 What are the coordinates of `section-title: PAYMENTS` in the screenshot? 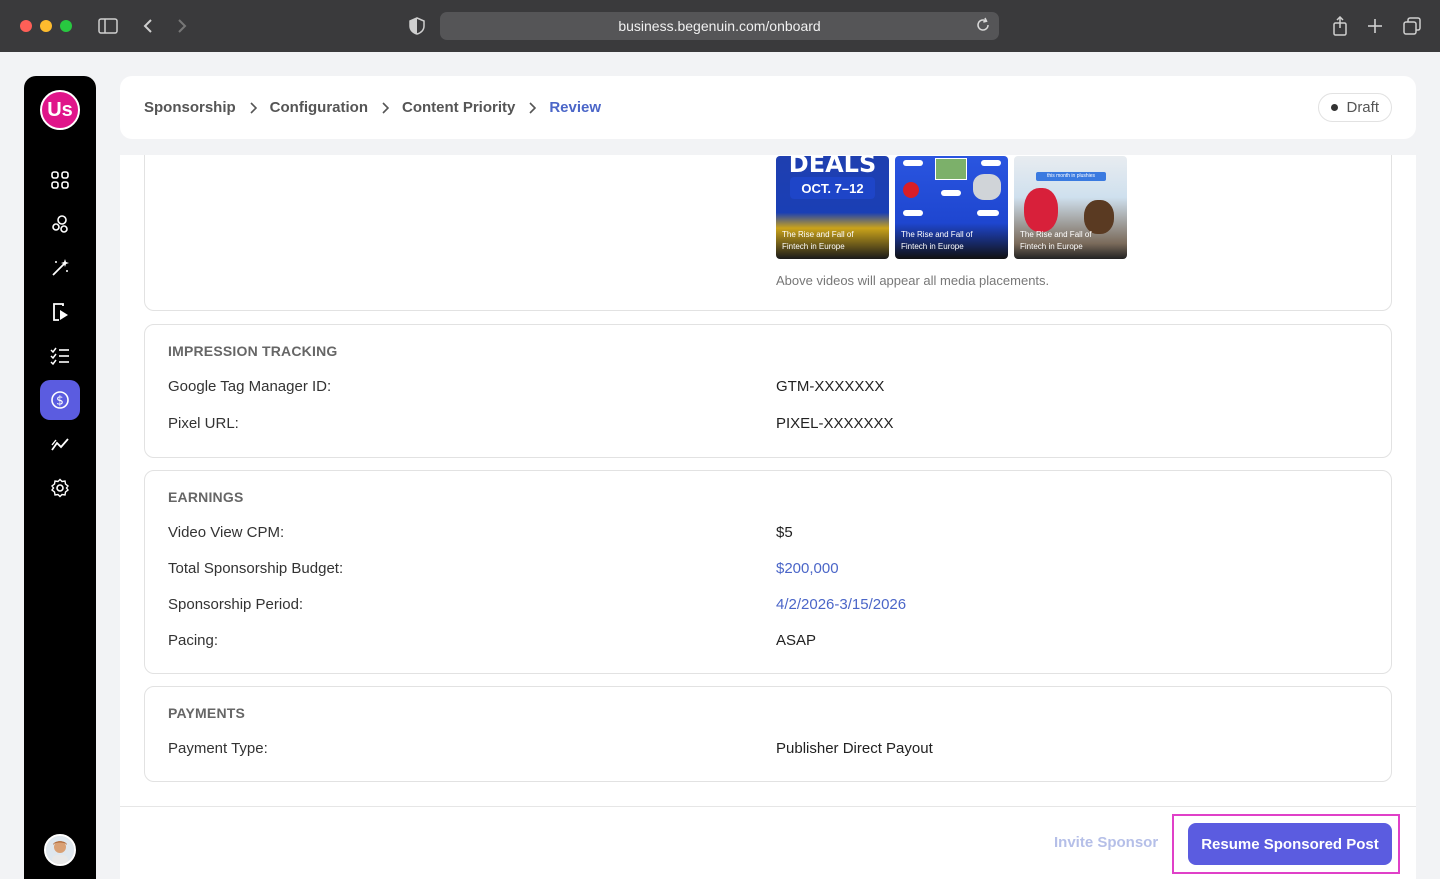 It's located at (207, 713).